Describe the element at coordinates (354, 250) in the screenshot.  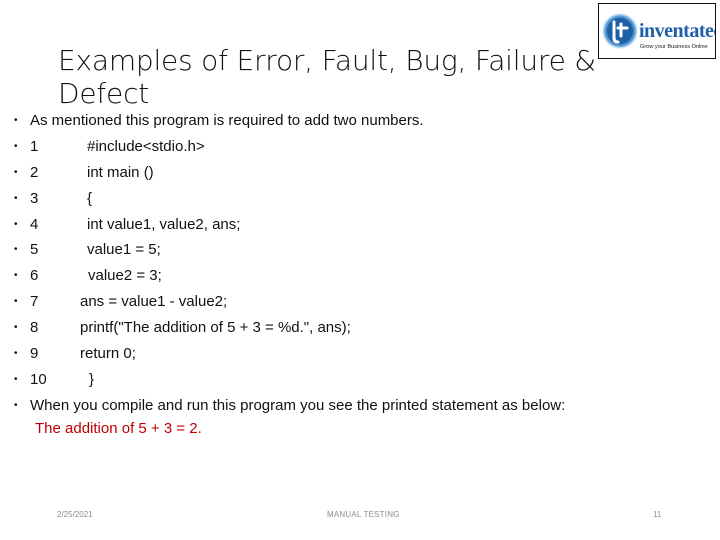
I see `code-line: • 5 value1 = 5;` at that location.